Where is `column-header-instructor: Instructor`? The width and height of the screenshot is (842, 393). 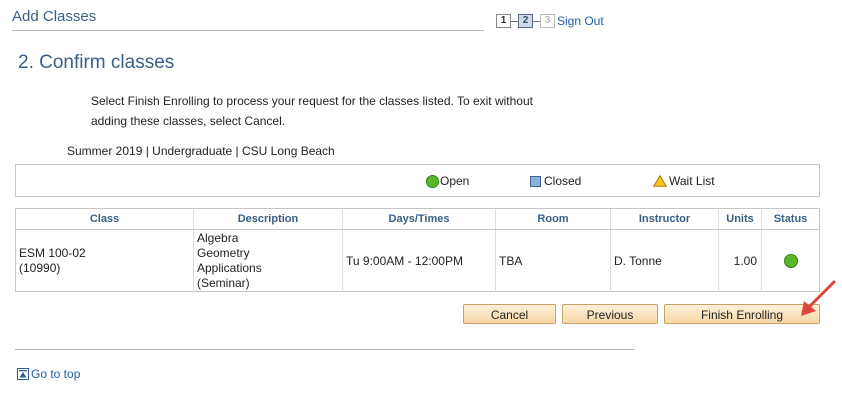
column-header-instructor: Instructor is located at coordinates (665, 219).